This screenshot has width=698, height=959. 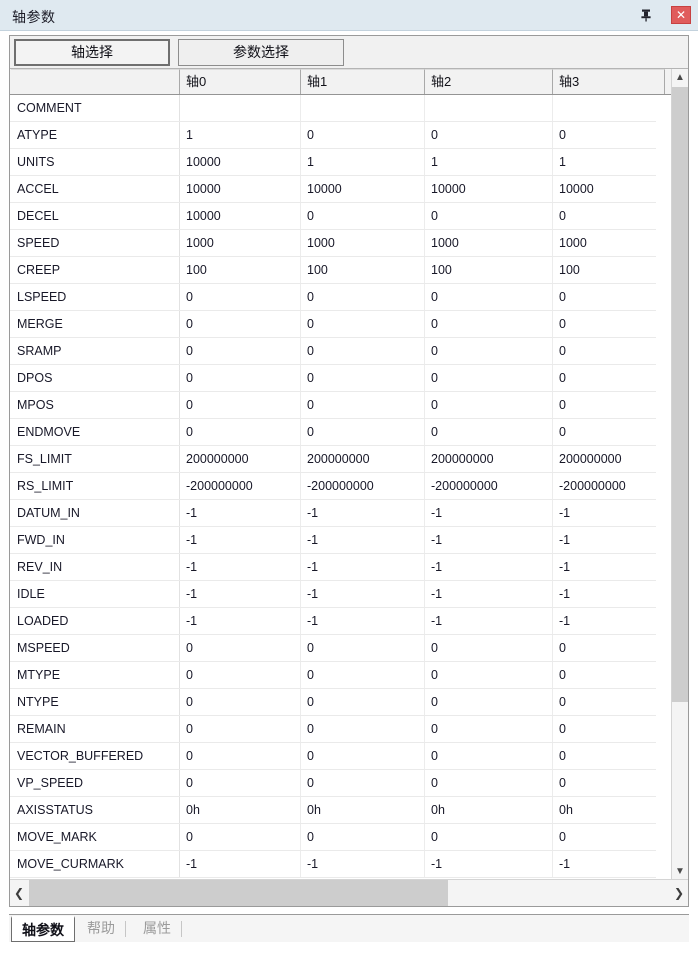 I want to click on table-row: IDLE -1 -1 -1 -1, so click(x=333, y=594).